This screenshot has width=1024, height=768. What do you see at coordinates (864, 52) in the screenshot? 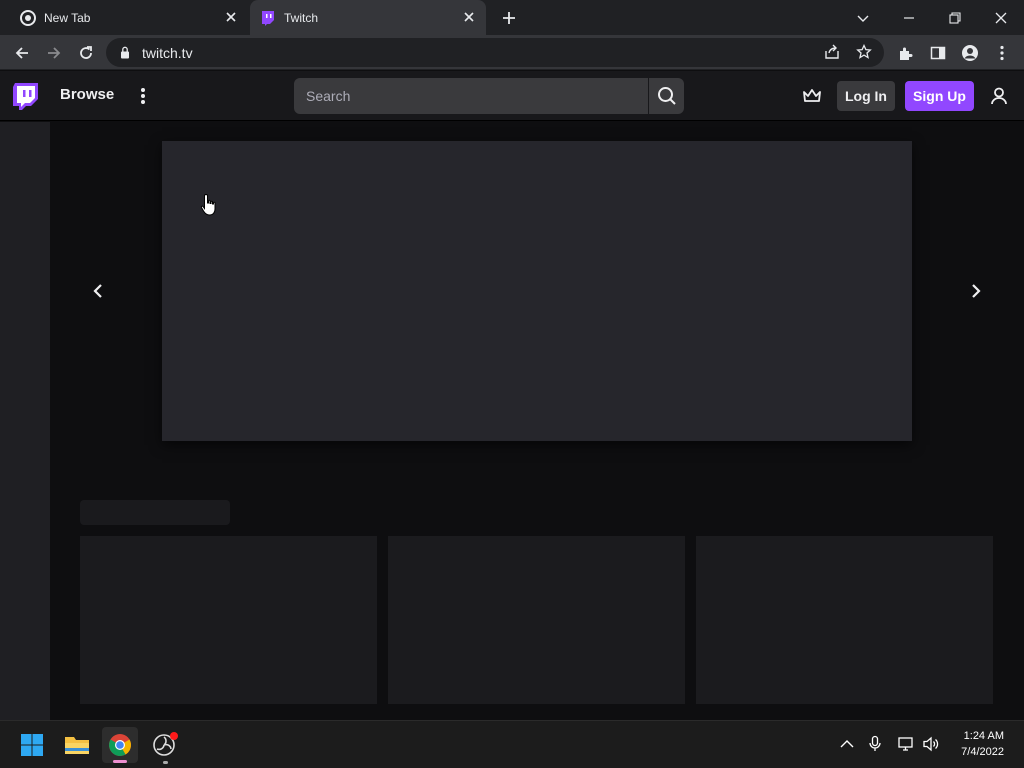
I see `bookmark-star-icon` at bounding box center [864, 52].